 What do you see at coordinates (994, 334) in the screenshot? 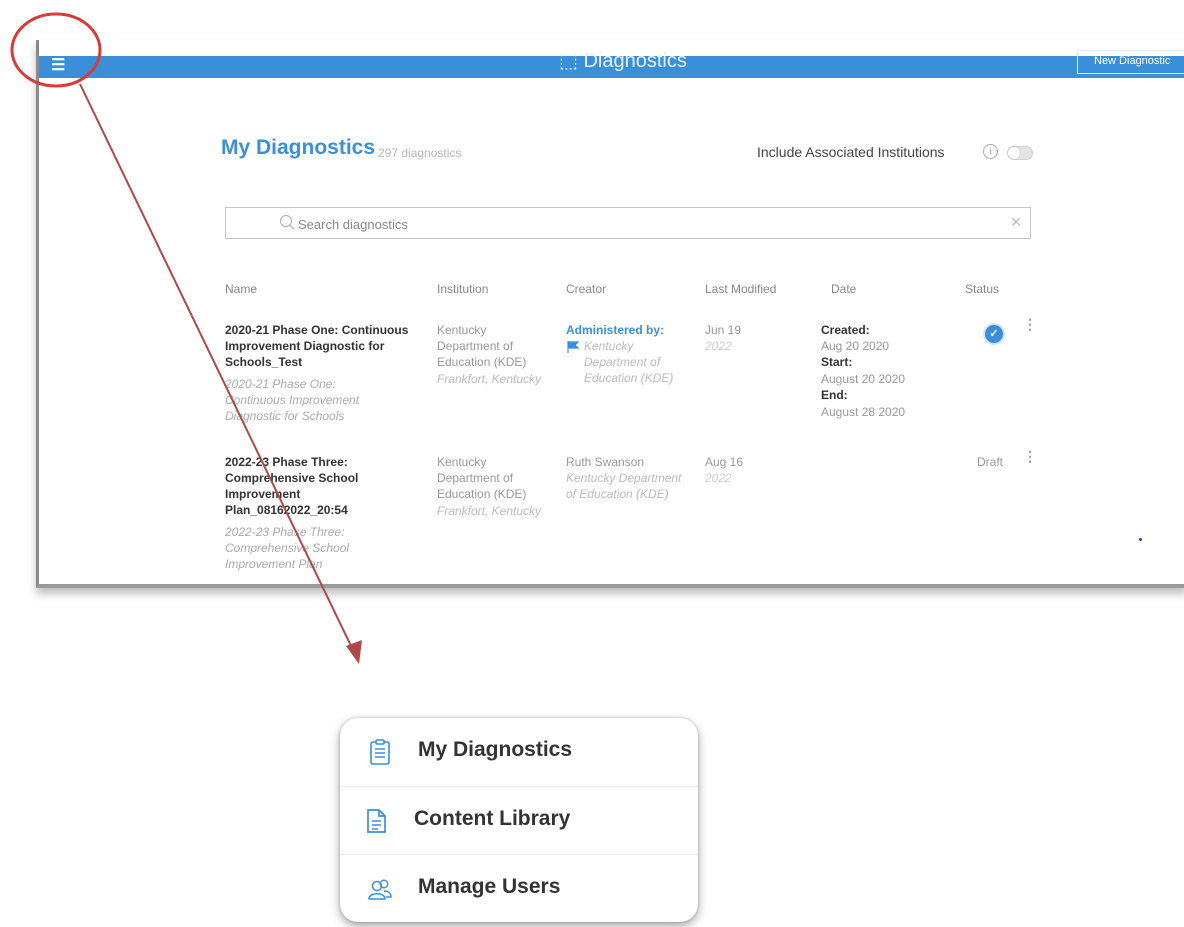
I see `status-check-icon: ✓` at bounding box center [994, 334].